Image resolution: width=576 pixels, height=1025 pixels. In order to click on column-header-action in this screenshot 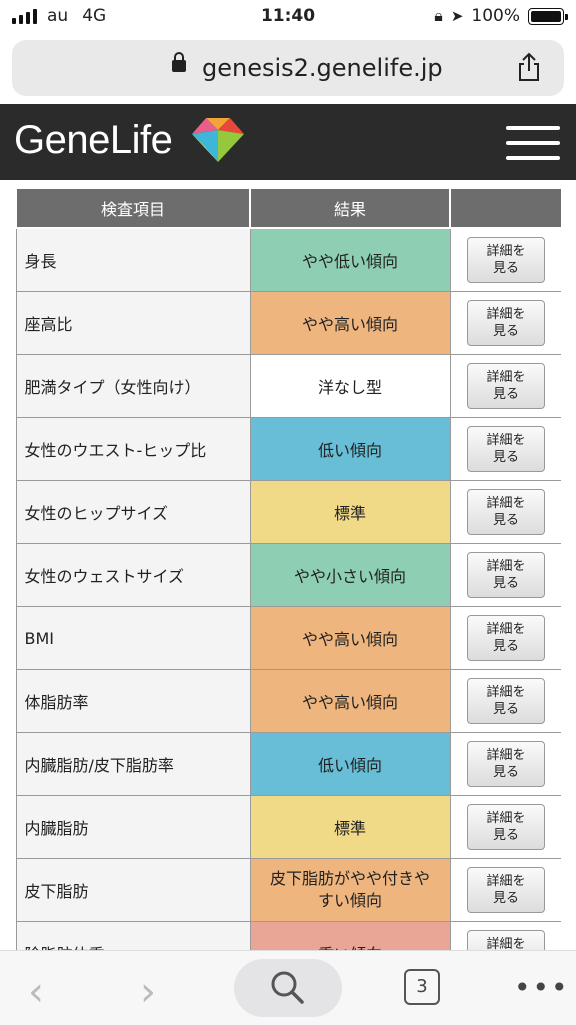, I will do `click(505, 208)`.